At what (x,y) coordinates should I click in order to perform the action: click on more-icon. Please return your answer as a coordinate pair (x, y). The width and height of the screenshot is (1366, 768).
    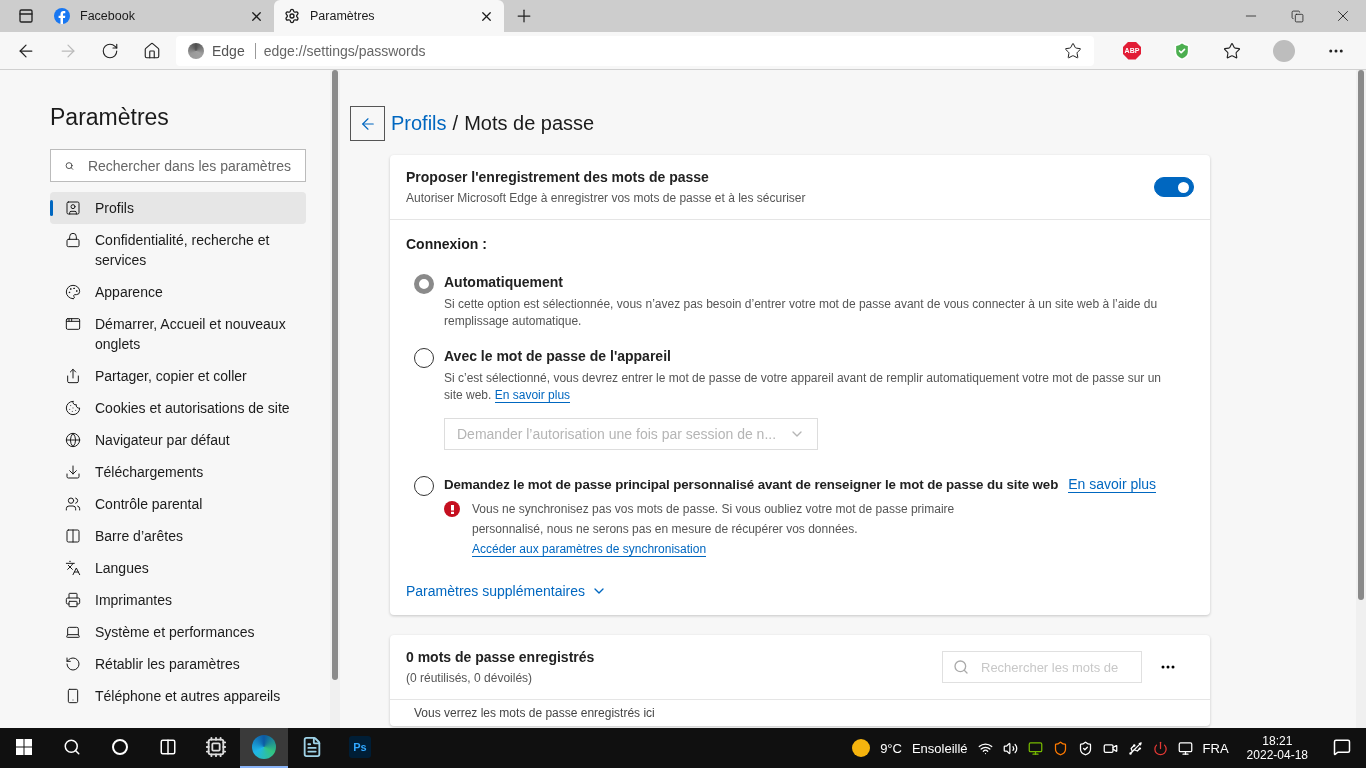
    Looking at the image, I should click on (1168, 667).